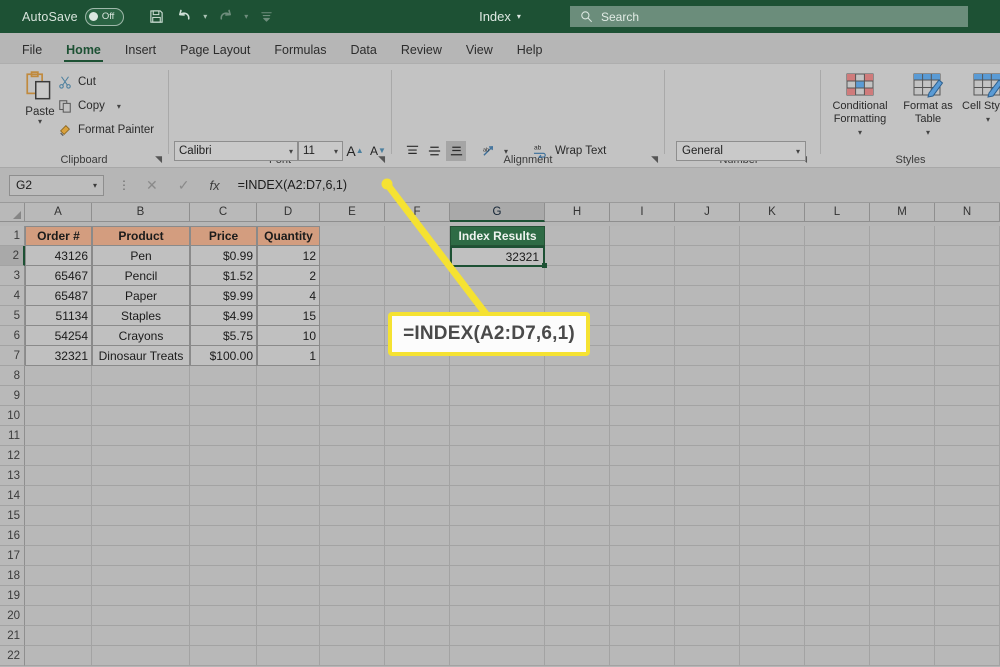 The image size is (1000, 667). Describe the element at coordinates (12, 496) in the screenshot. I see `row-header-14: 14` at that location.